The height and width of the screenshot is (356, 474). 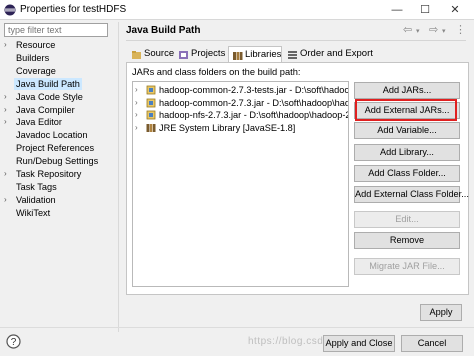 What do you see at coordinates (52, 135) in the screenshot?
I see `nav-item-label: Javadoc Location` at bounding box center [52, 135].